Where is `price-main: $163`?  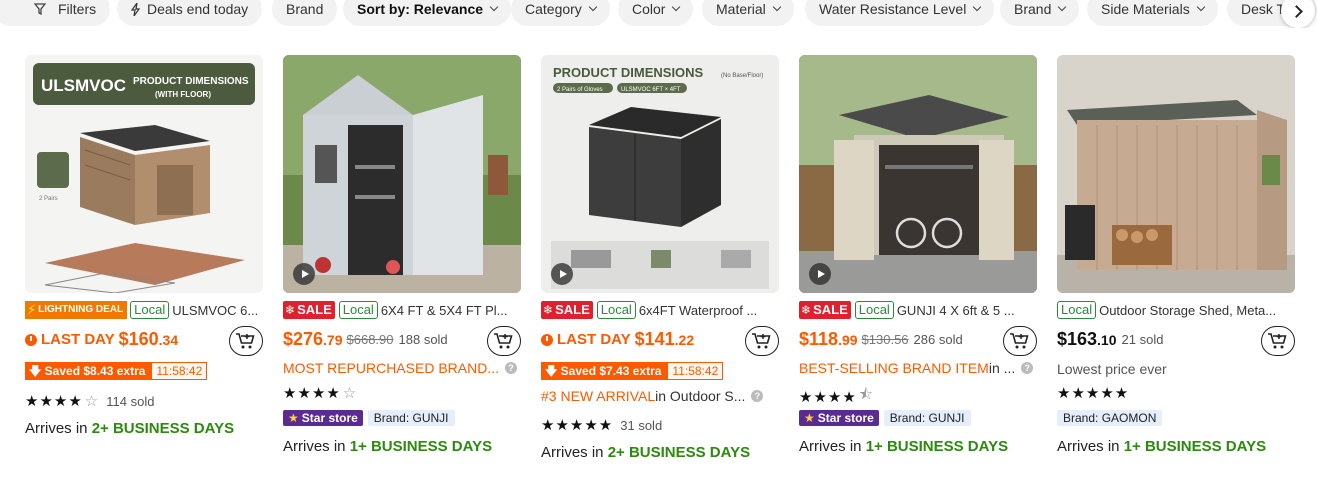
price-main: $163 is located at coordinates (1077, 339).